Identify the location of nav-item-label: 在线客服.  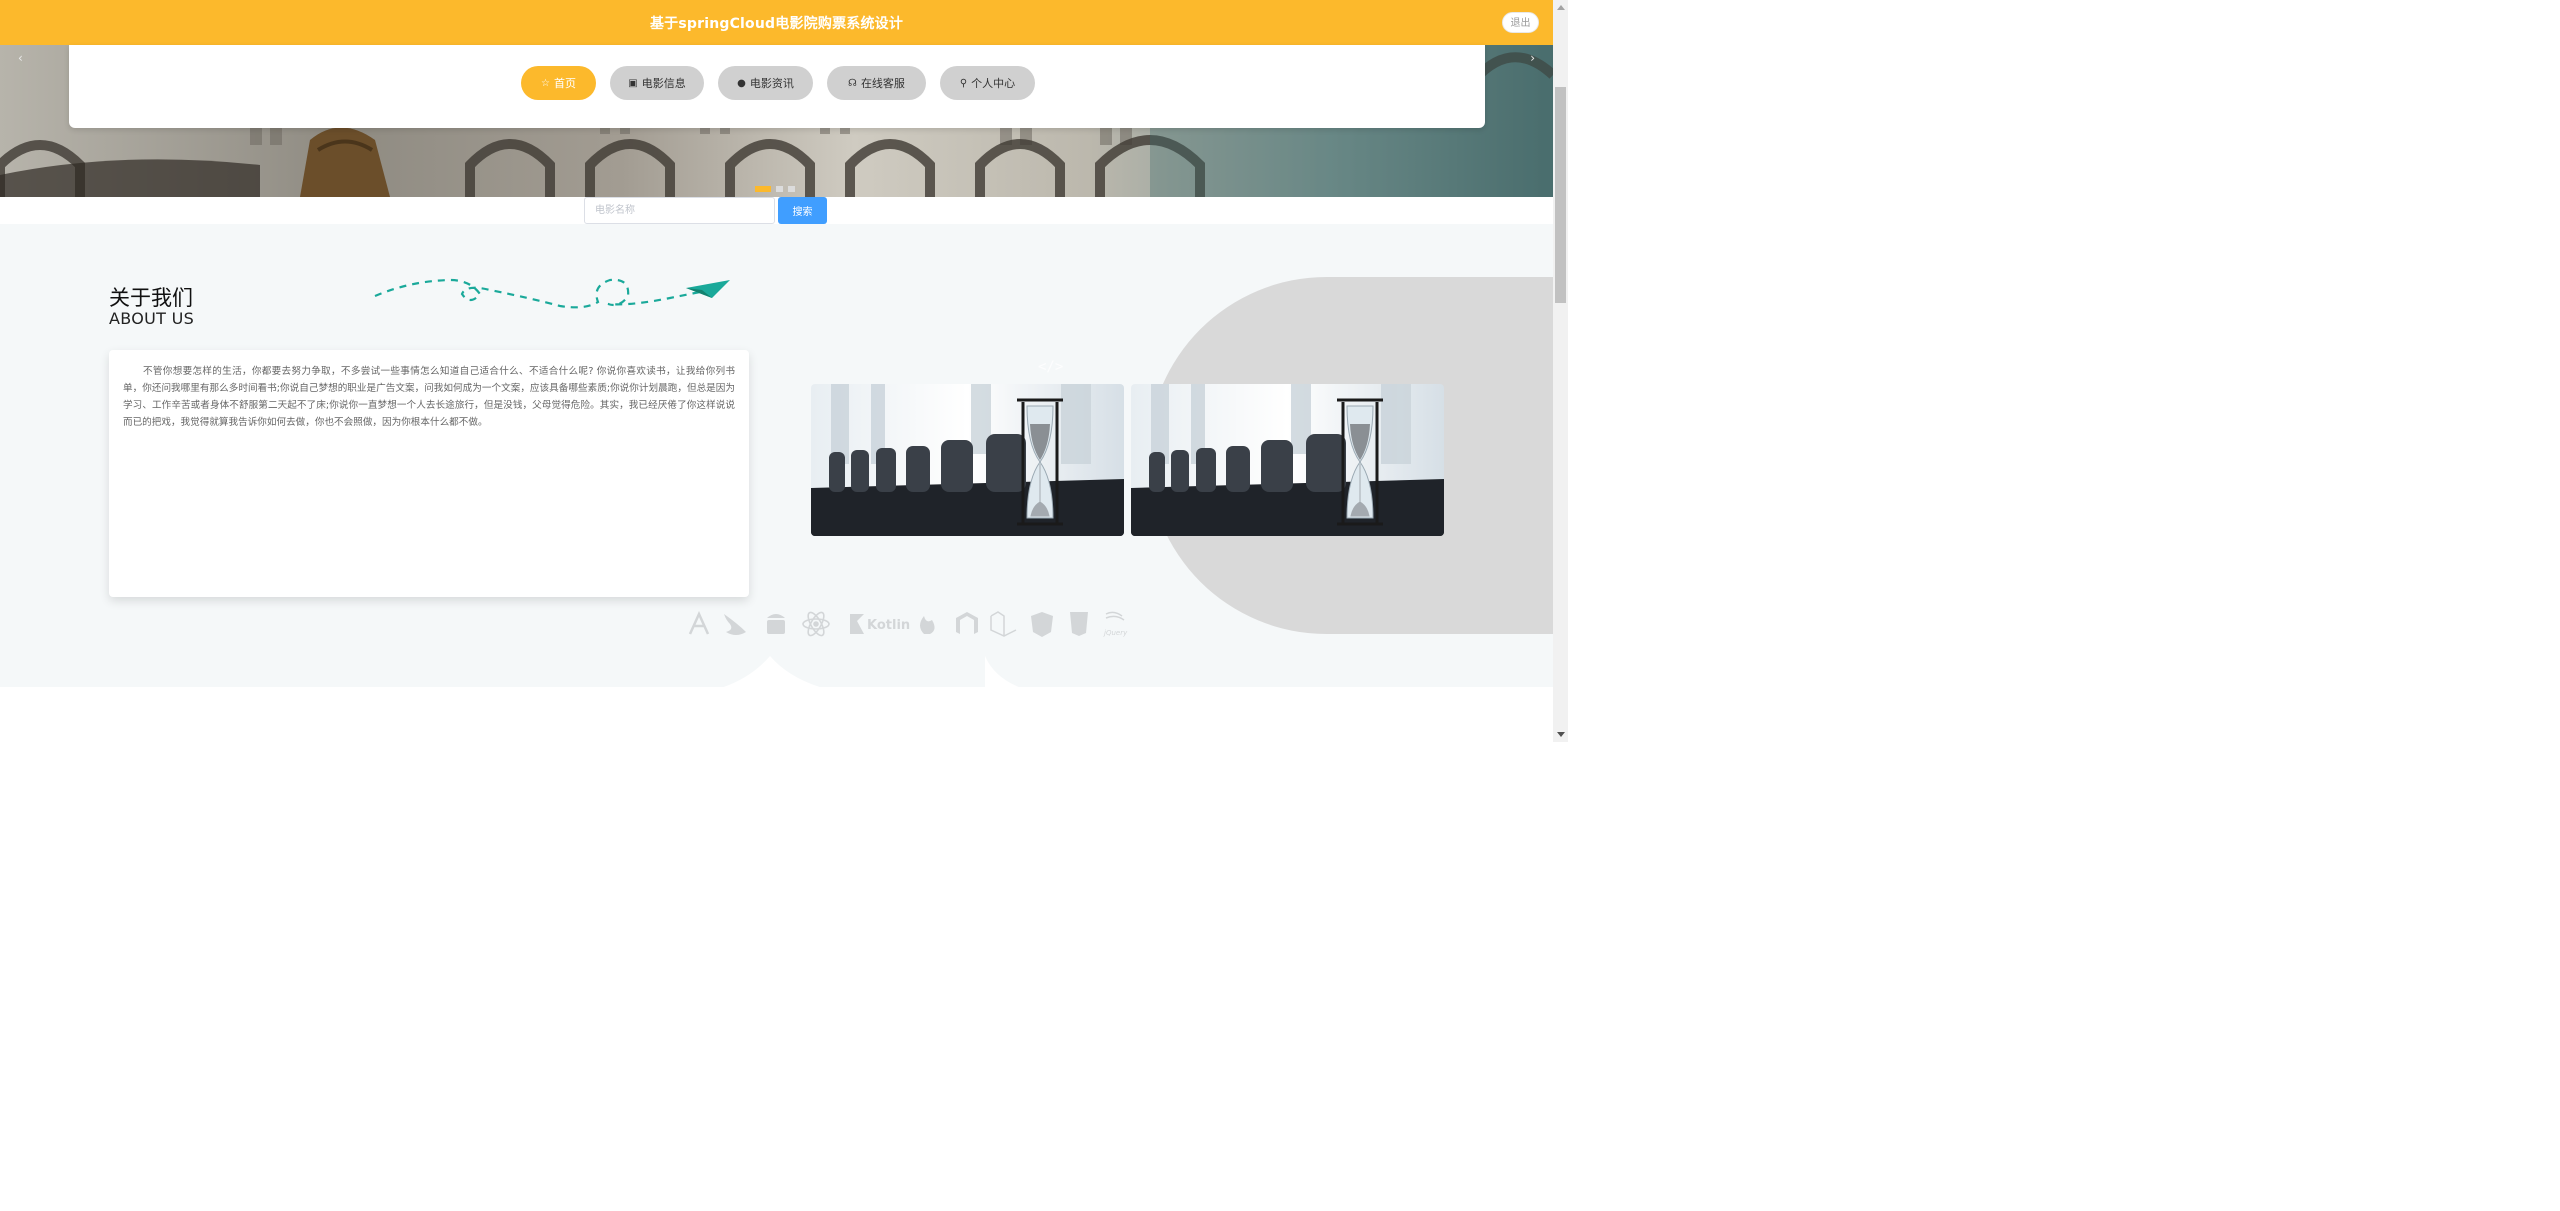
(882, 83).